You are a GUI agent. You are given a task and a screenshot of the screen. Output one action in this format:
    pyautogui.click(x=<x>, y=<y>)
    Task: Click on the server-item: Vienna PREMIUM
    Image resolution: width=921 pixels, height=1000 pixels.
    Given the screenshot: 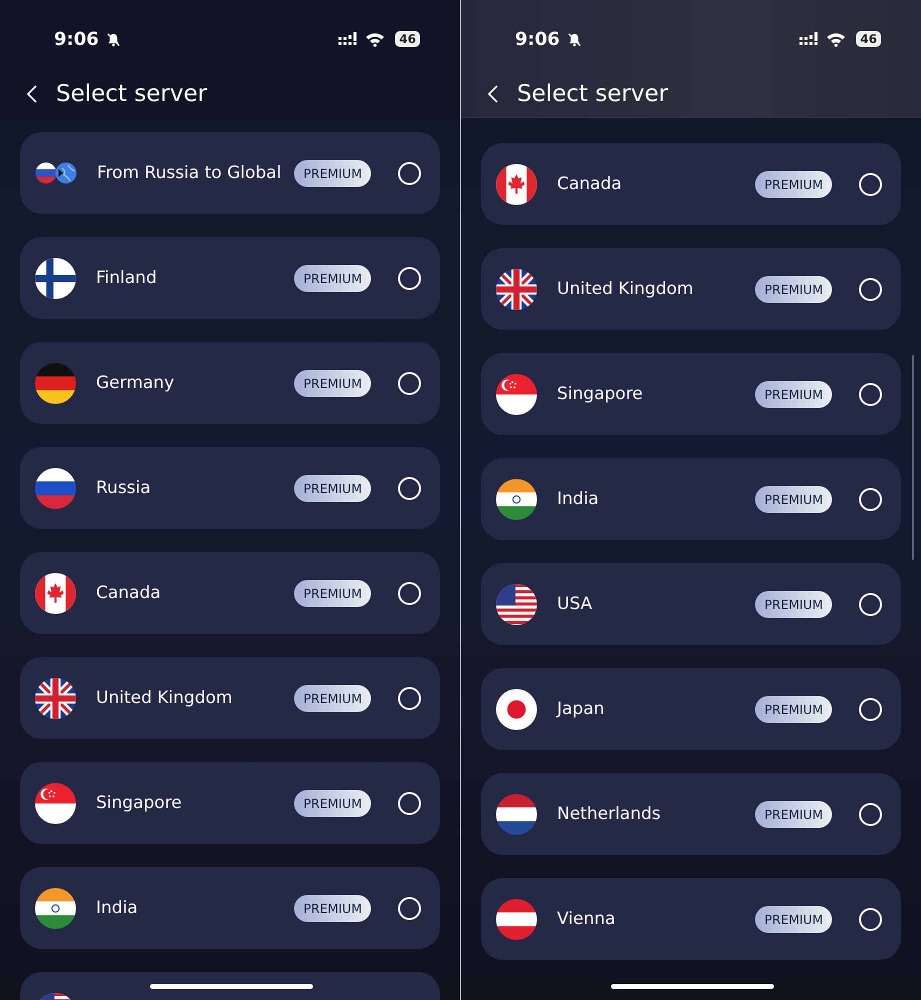 What is the action you would take?
    pyautogui.click(x=691, y=919)
    